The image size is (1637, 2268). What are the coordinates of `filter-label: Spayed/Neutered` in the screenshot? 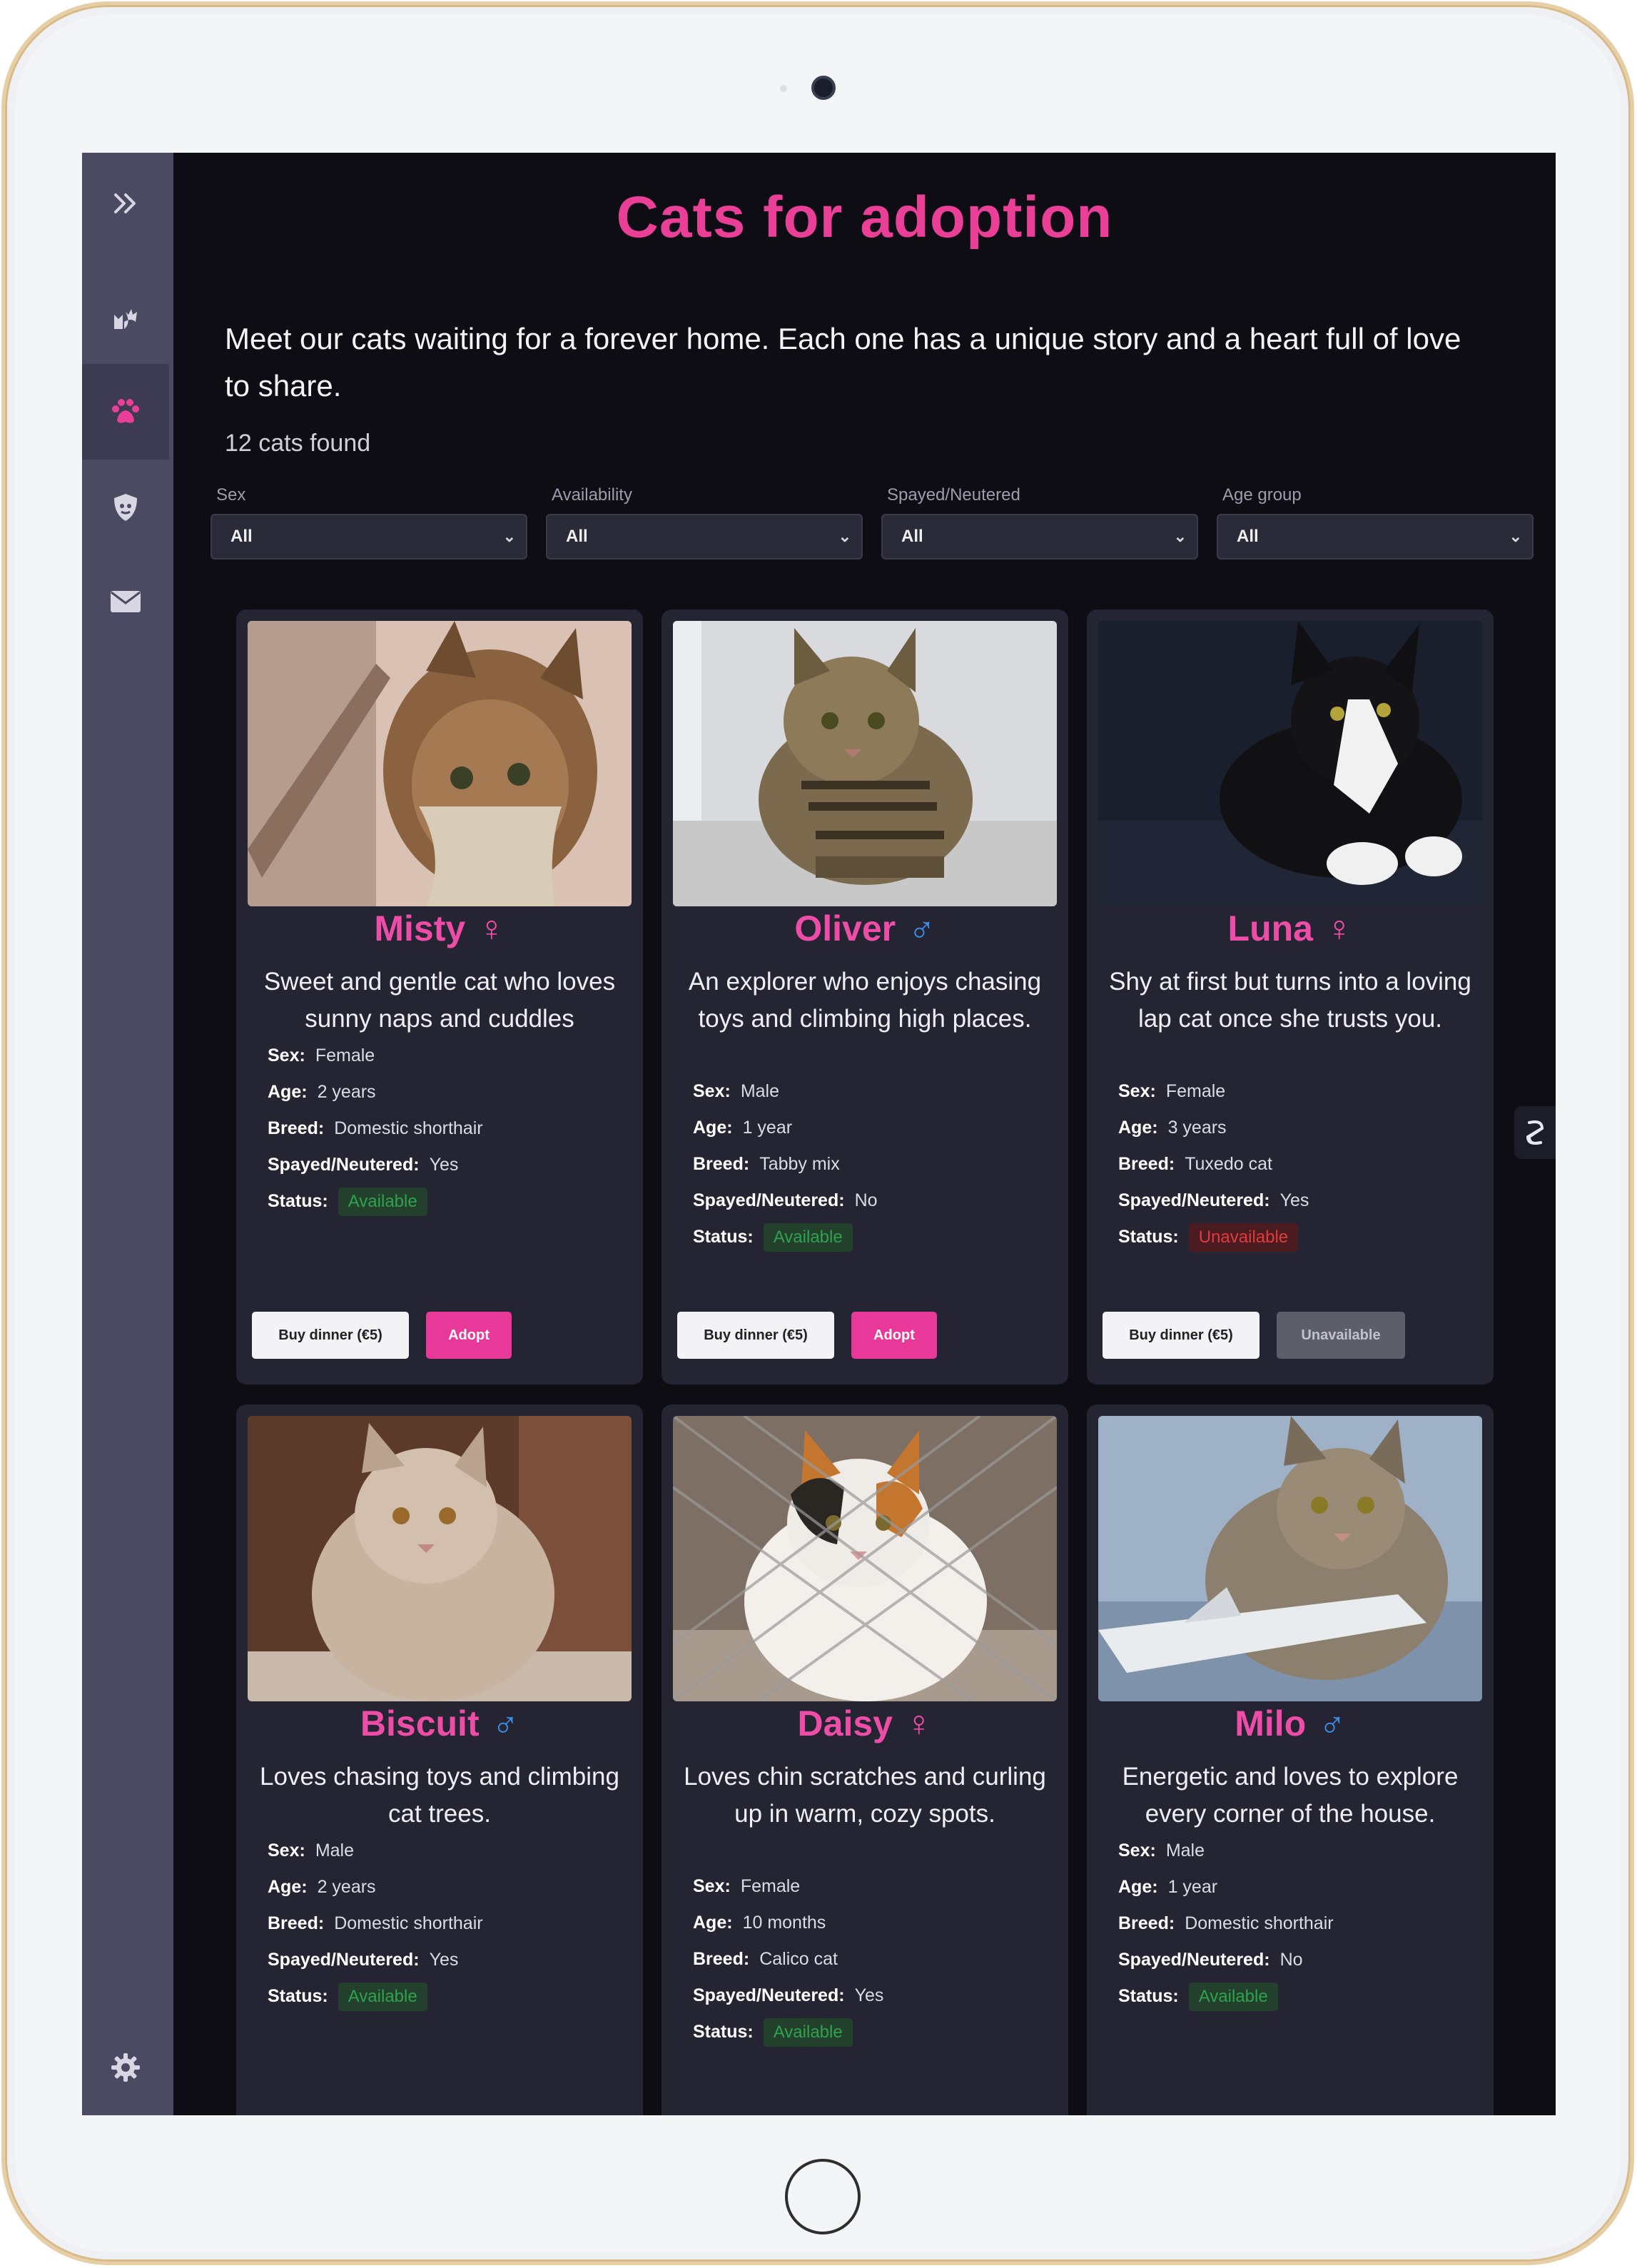 It's located at (953, 495).